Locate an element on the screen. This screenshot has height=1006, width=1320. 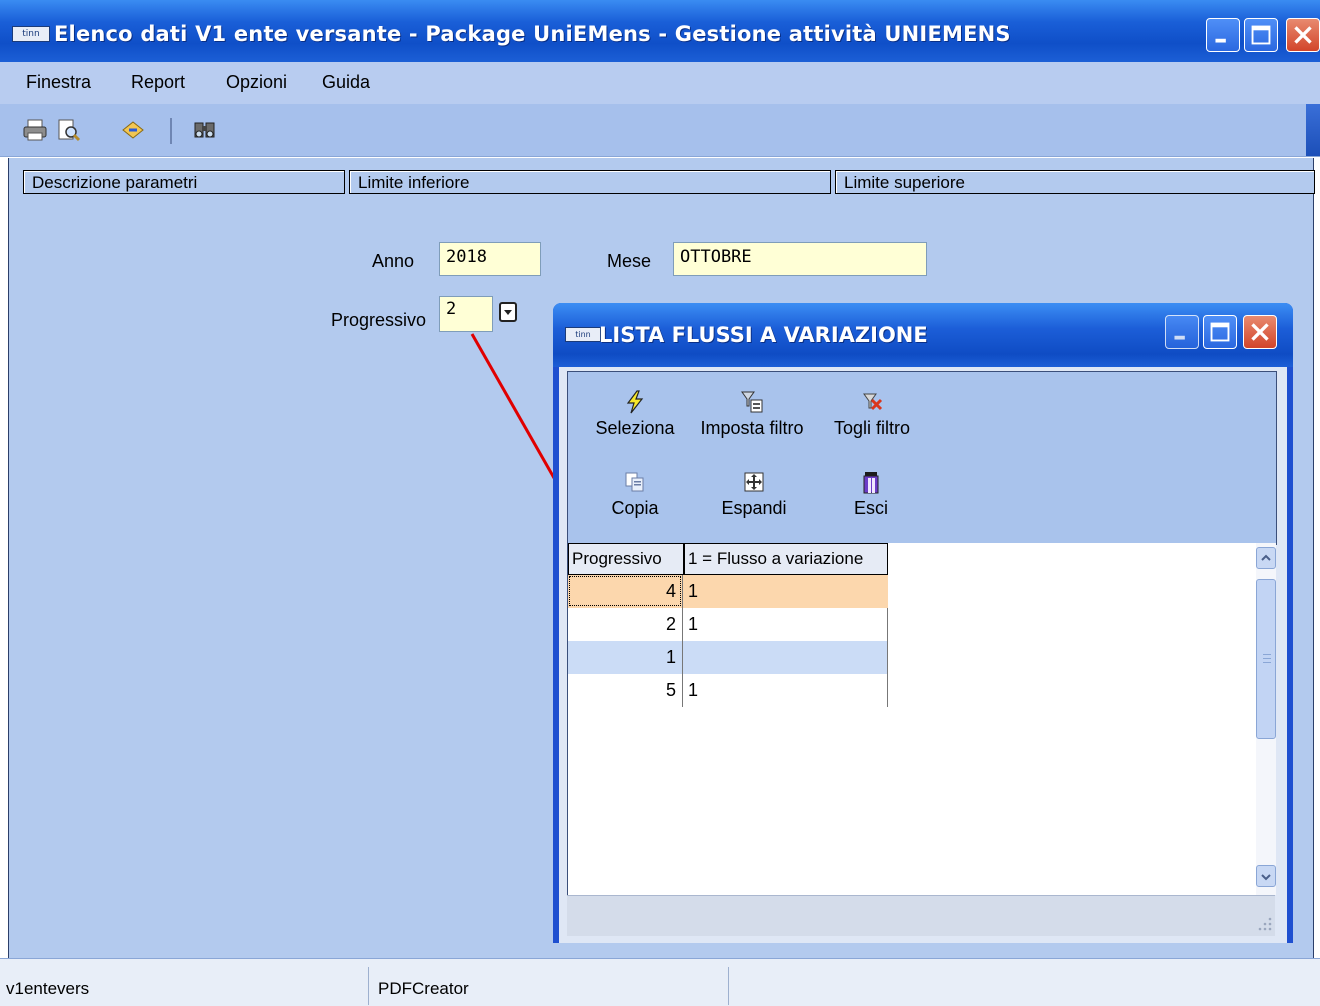
scroll-down-button is located at coordinates (1266, 876).